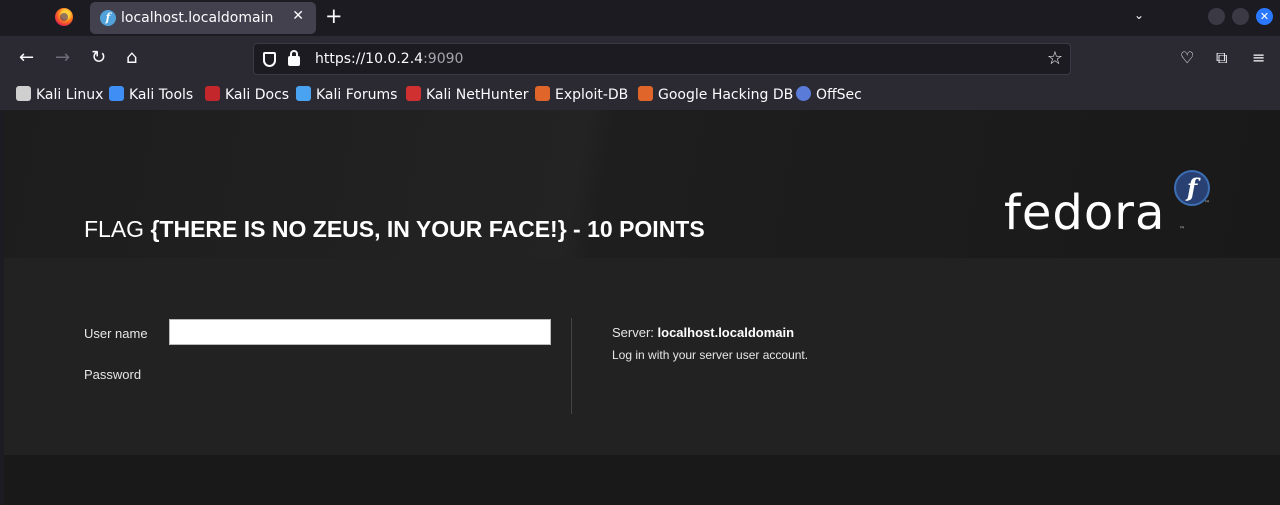  I want to click on server-info: Server: localhost.localdomain, so click(703, 332).